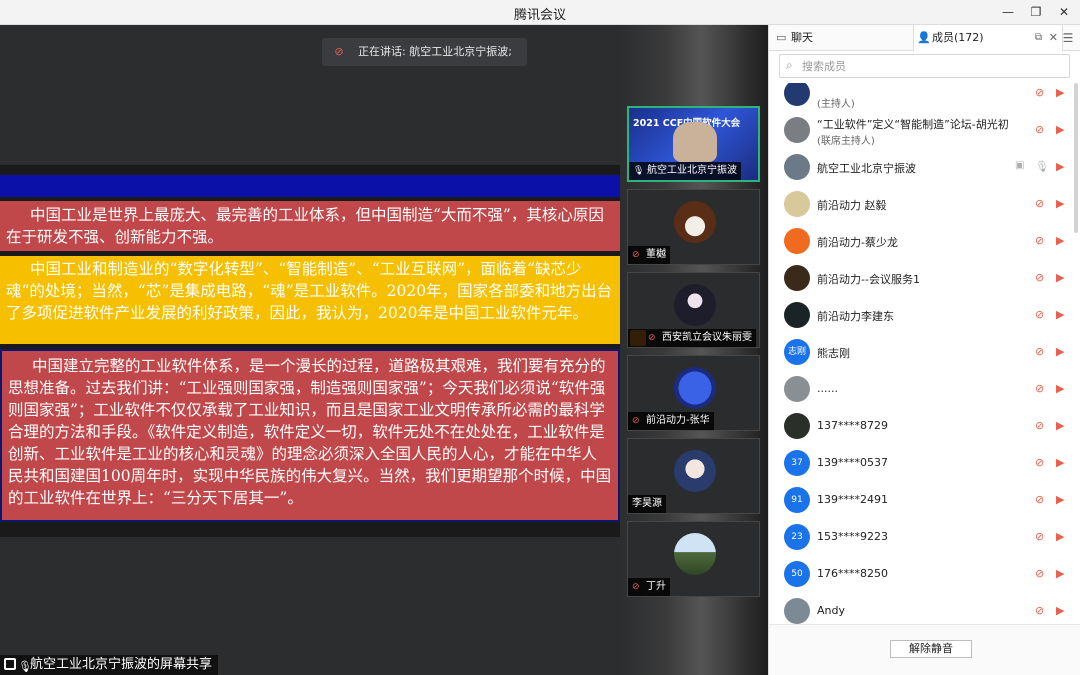 The width and height of the screenshot is (1080, 675). What do you see at coordinates (692, 338) in the screenshot?
I see `video-tile-name: ⊘ 西安凯立会议朱丽雯` at bounding box center [692, 338].